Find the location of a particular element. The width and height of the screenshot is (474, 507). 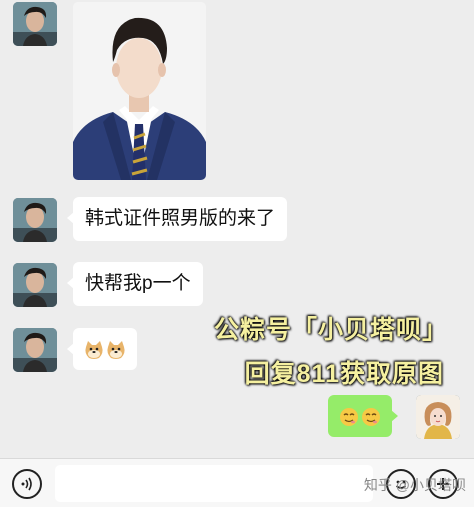

my-emoji-message-bubble is located at coordinates (363, 416).